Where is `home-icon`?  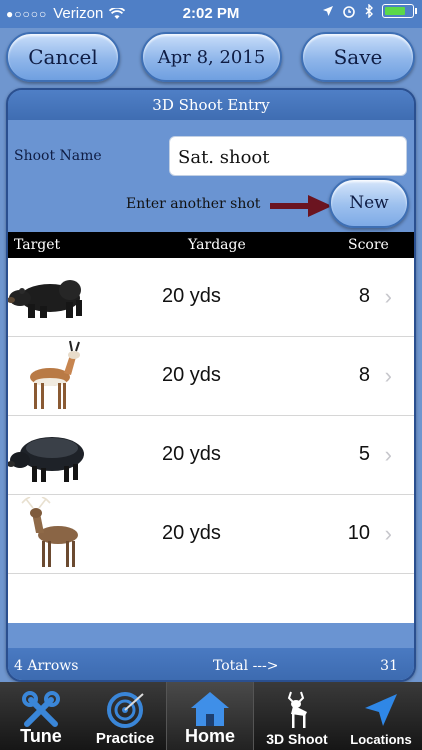
home-icon is located at coordinates (210, 709).